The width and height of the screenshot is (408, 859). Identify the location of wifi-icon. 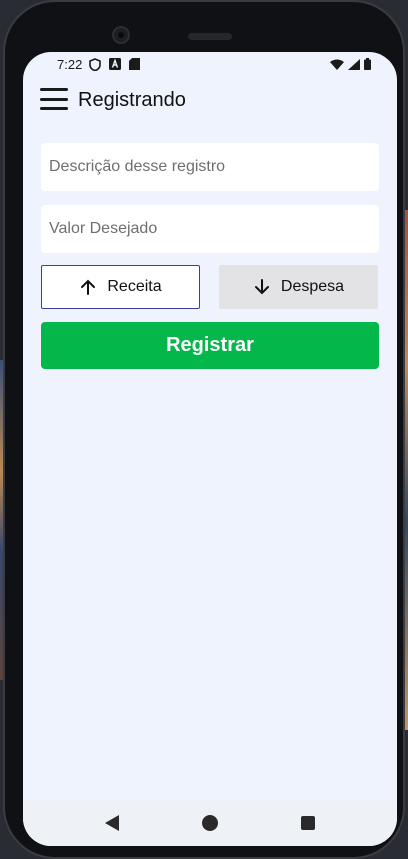
(337, 64).